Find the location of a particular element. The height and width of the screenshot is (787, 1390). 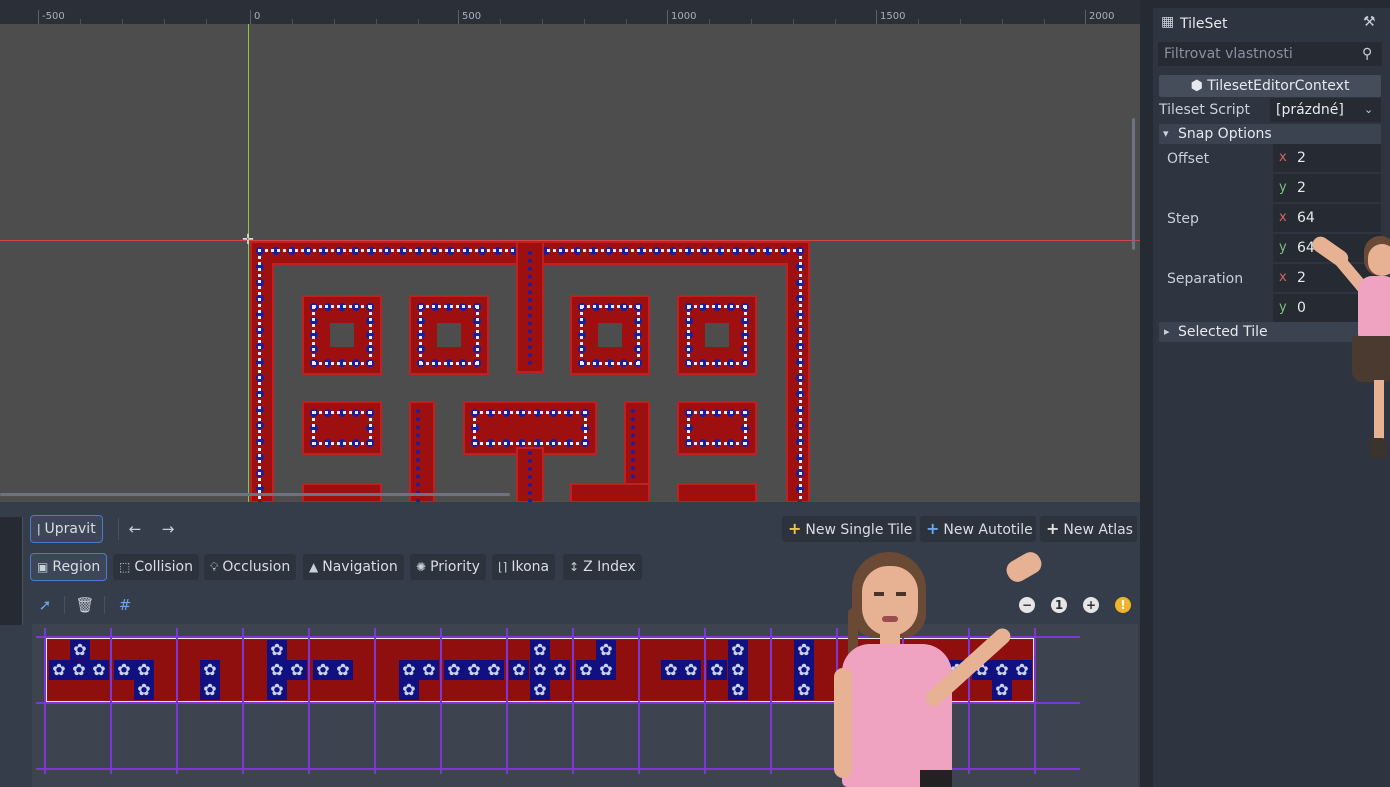

tileset-editor-context-button: ⬢ TilesetEditorContext is located at coordinates (1270, 86).